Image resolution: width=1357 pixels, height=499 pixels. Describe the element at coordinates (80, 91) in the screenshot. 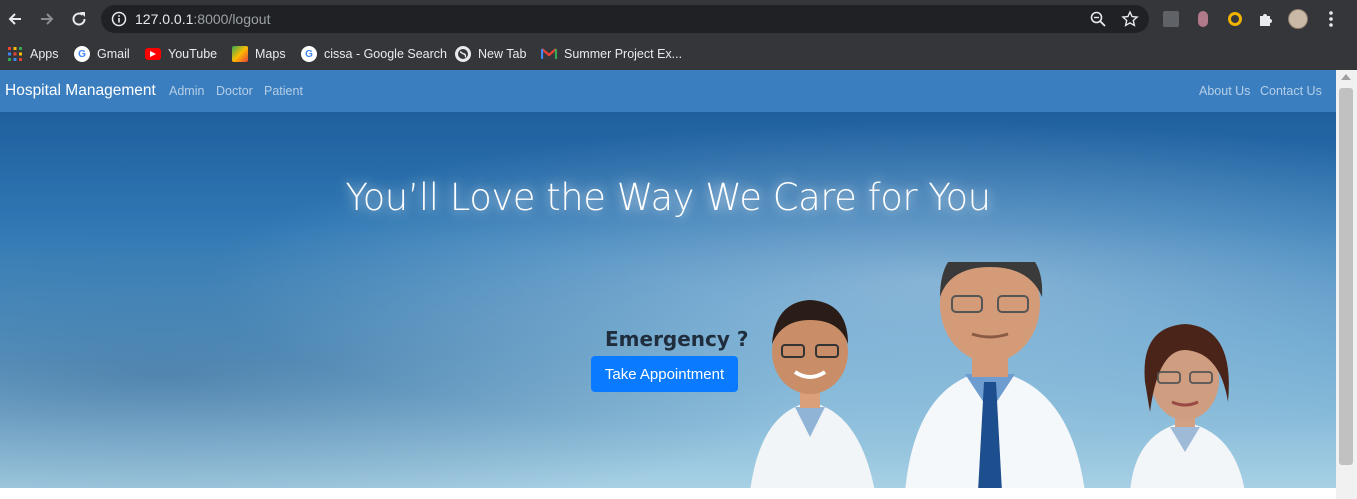

I see `navbar-brand: Hospital Management` at that location.